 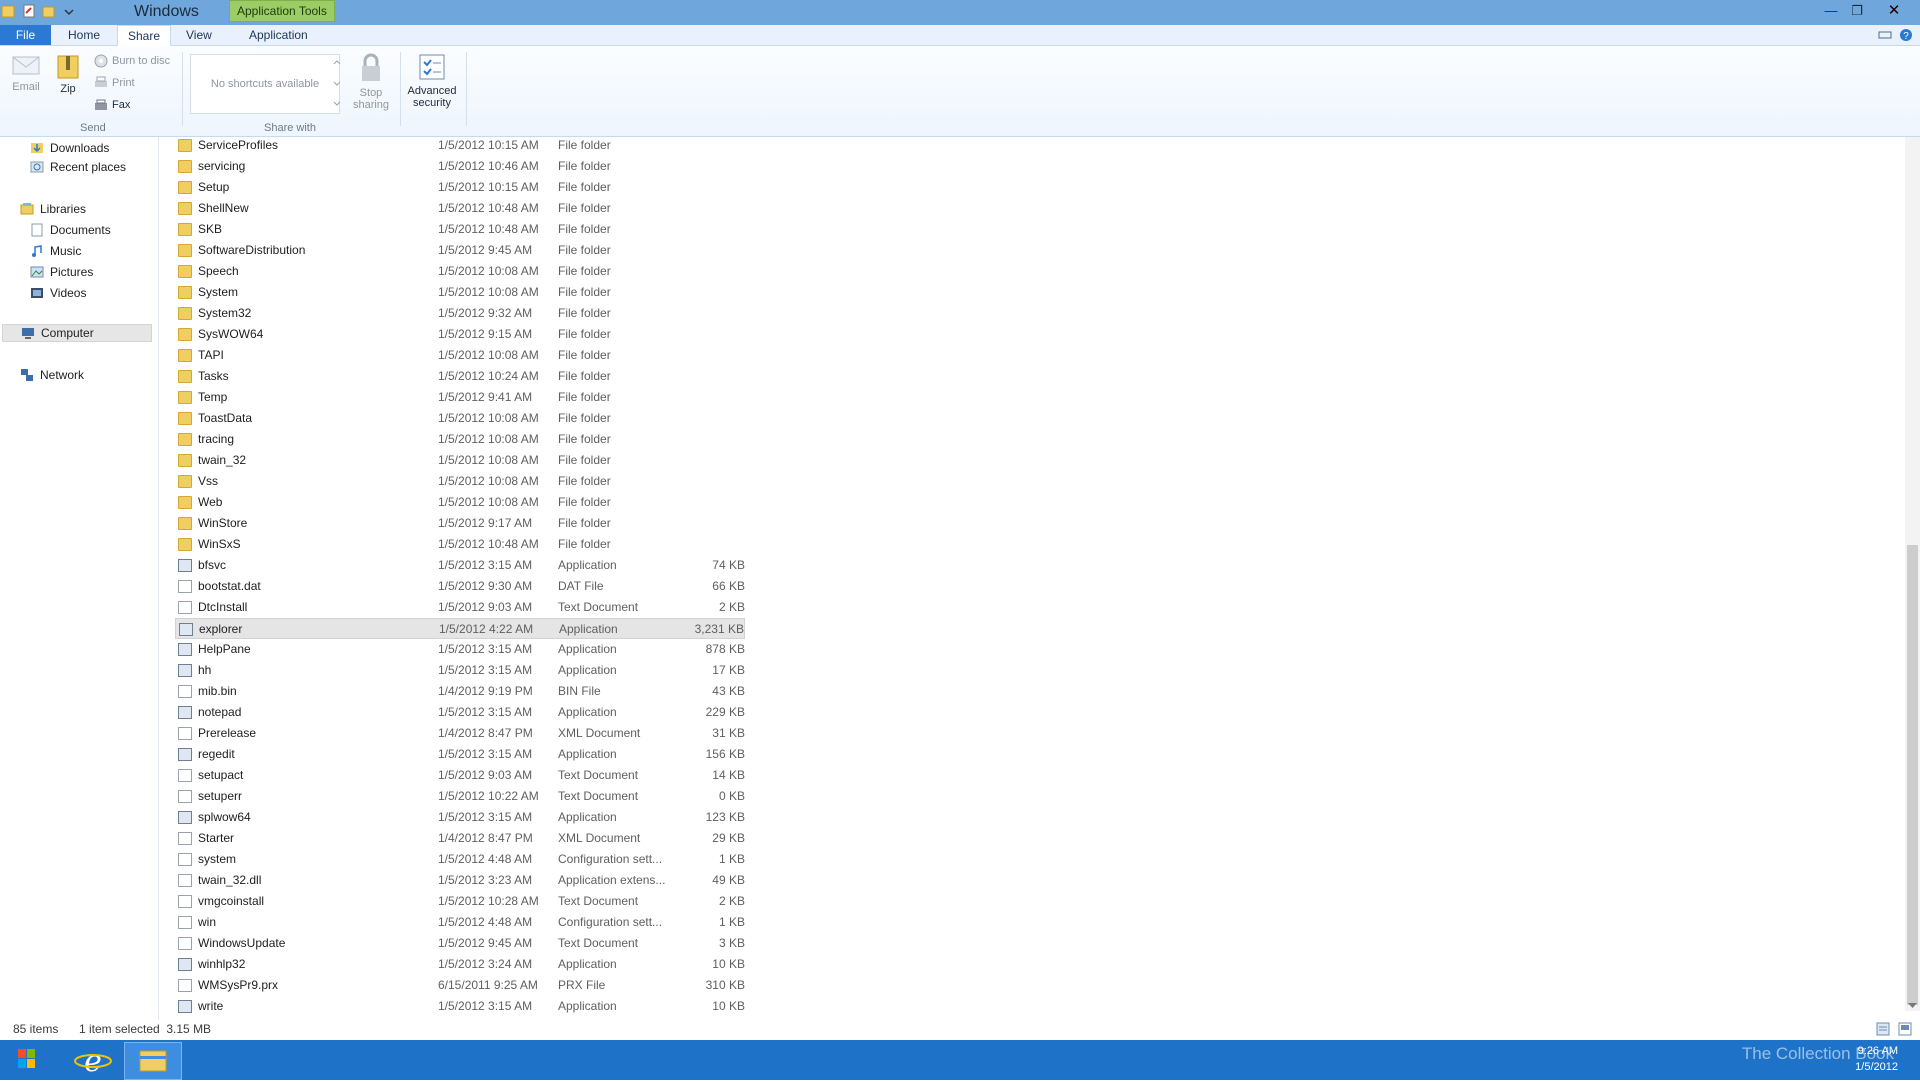 What do you see at coordinates (78, 167) in the screenshot?
I see `nav-item-recent-places: Recent places` at bounding box center [78, 167].